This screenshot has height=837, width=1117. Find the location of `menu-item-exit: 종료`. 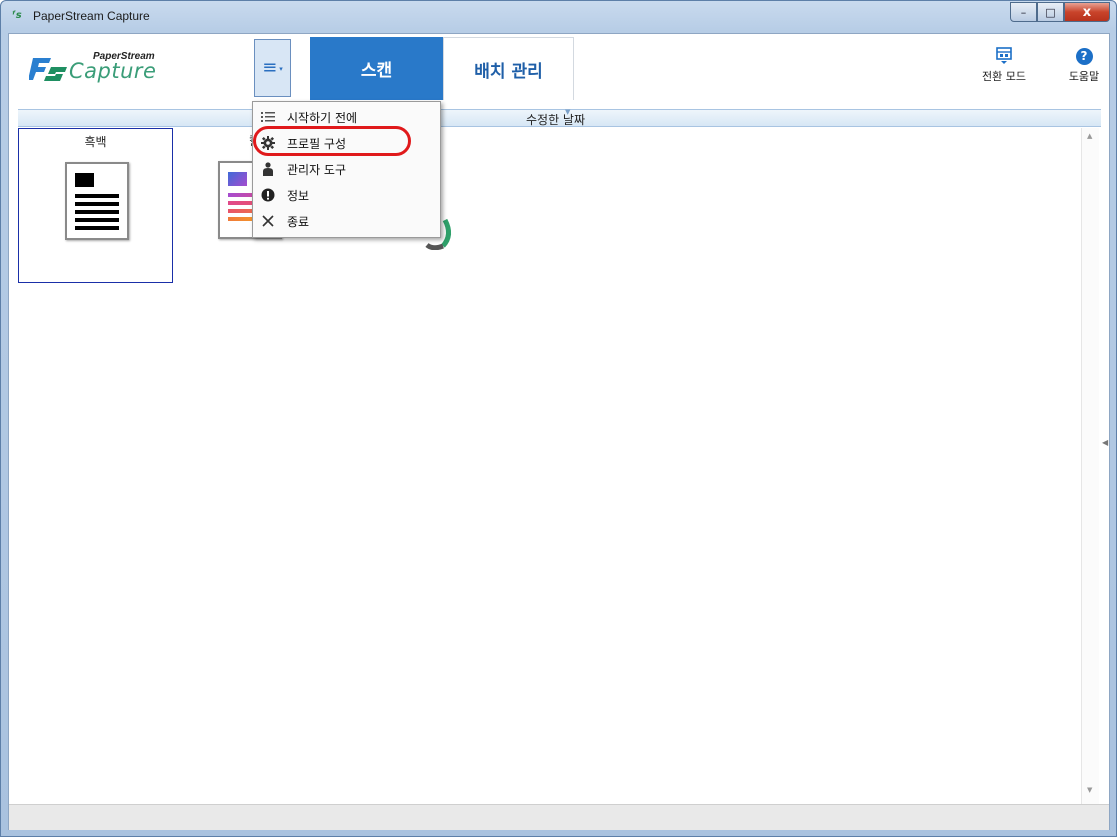

menu-item-exit: 종료 is located at coordinates (346, 221).